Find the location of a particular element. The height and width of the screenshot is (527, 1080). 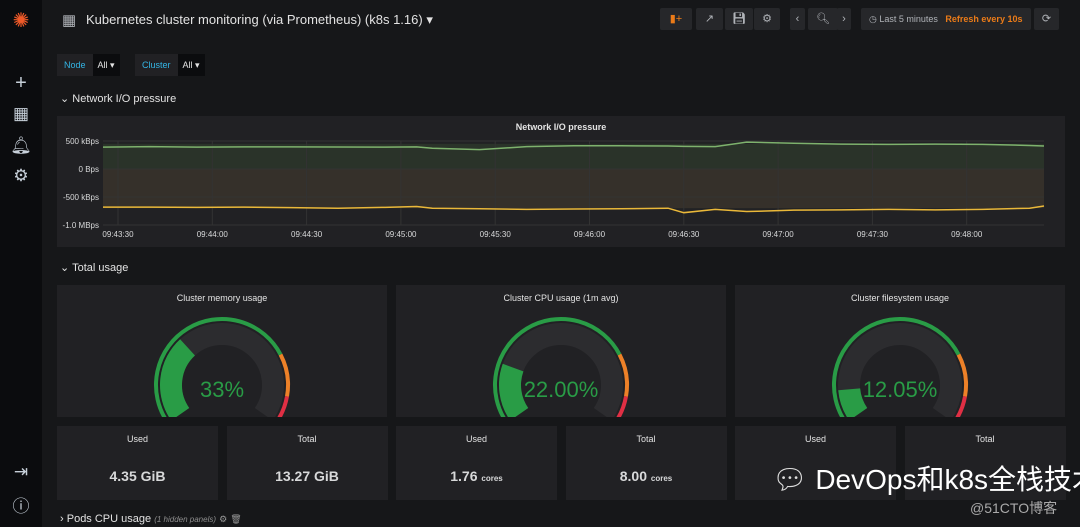

x-tick-label: 09:44:30 is located at coordinates (307, 234).